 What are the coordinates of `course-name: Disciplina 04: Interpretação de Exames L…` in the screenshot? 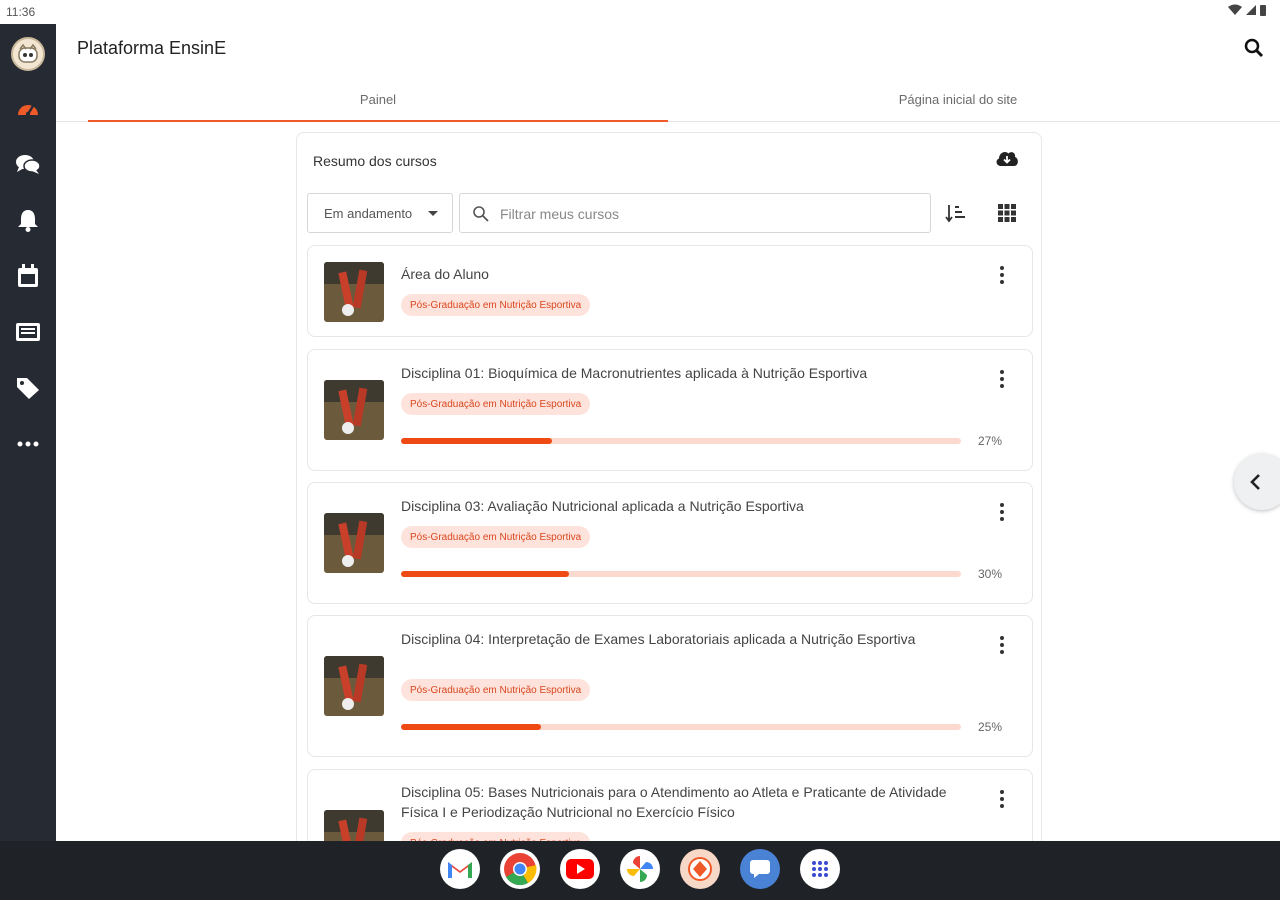 It's located at (686, 639).